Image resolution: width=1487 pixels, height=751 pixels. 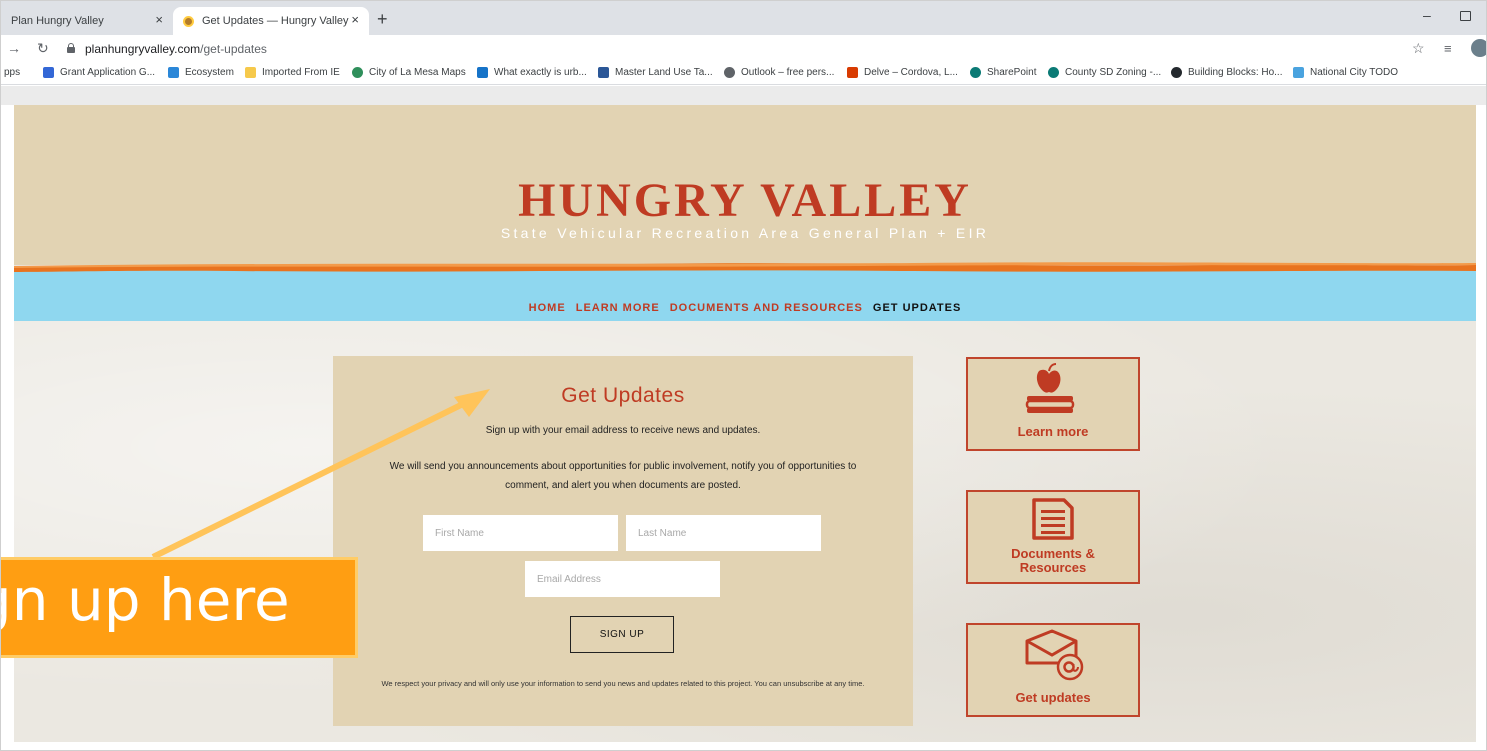 What do you see at coordinates (14, 48) in the screenshot?
I see `forward-arrow-icon: →` at bounding box center [14, 48].